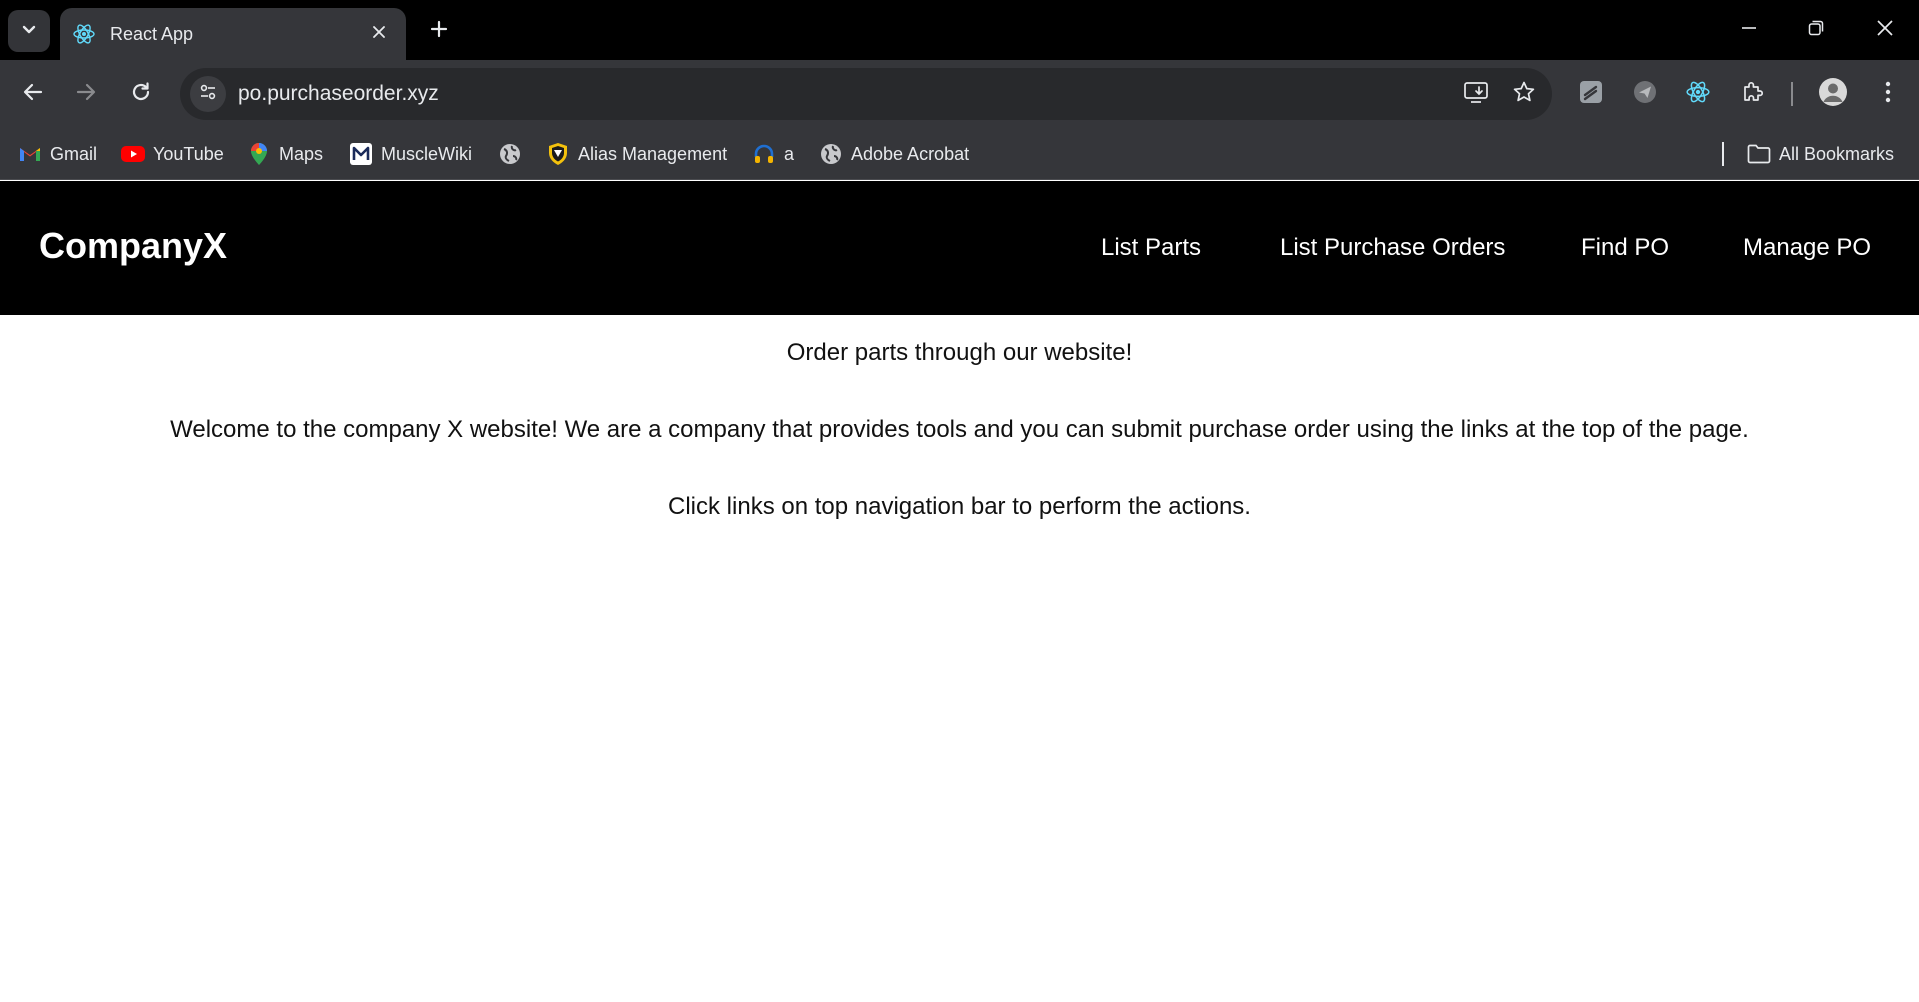 The width and height of the screenshot is (1919, 1002). Describe the element at coordinates (301, 153) in the screenshot. I see `bookmark-label: Maps` at that location.